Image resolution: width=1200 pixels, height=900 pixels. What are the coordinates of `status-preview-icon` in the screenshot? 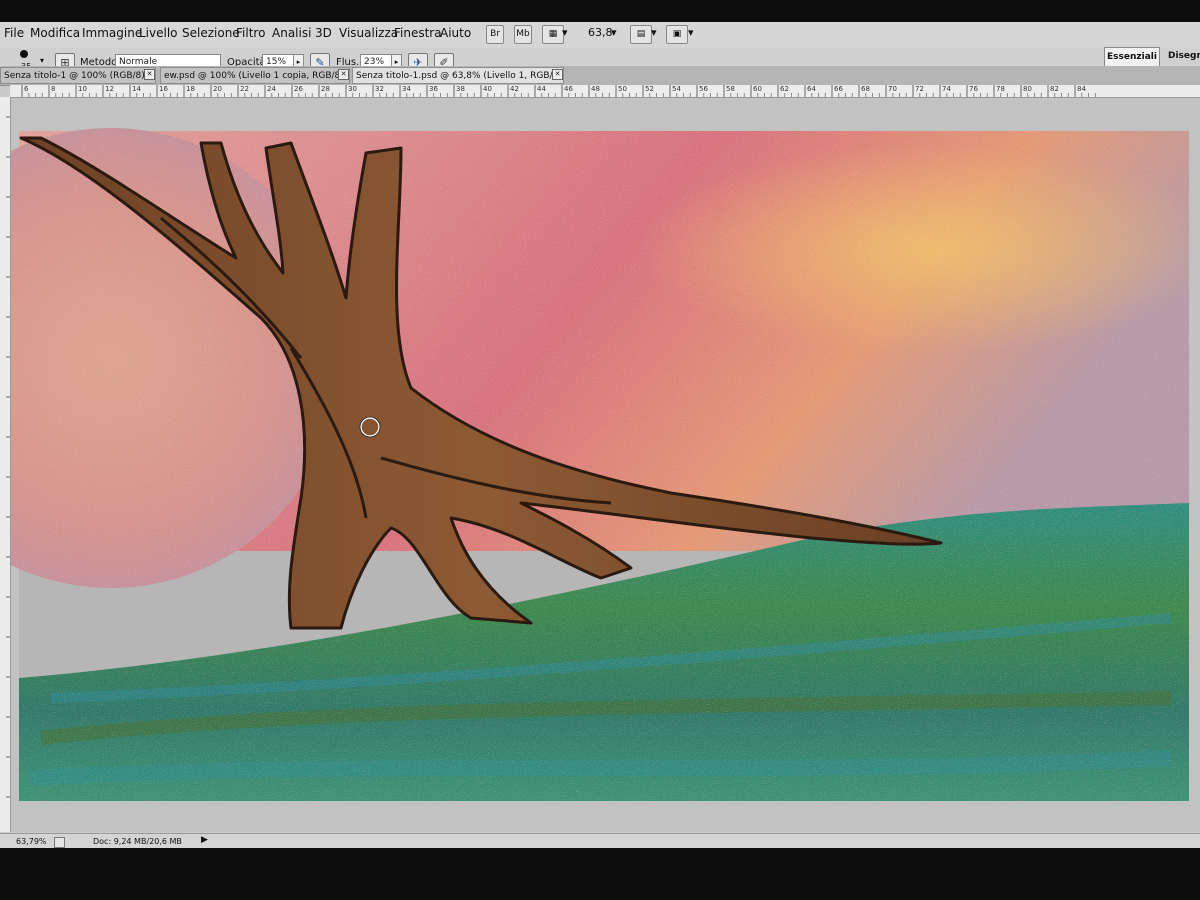 It's located at (59, 842).